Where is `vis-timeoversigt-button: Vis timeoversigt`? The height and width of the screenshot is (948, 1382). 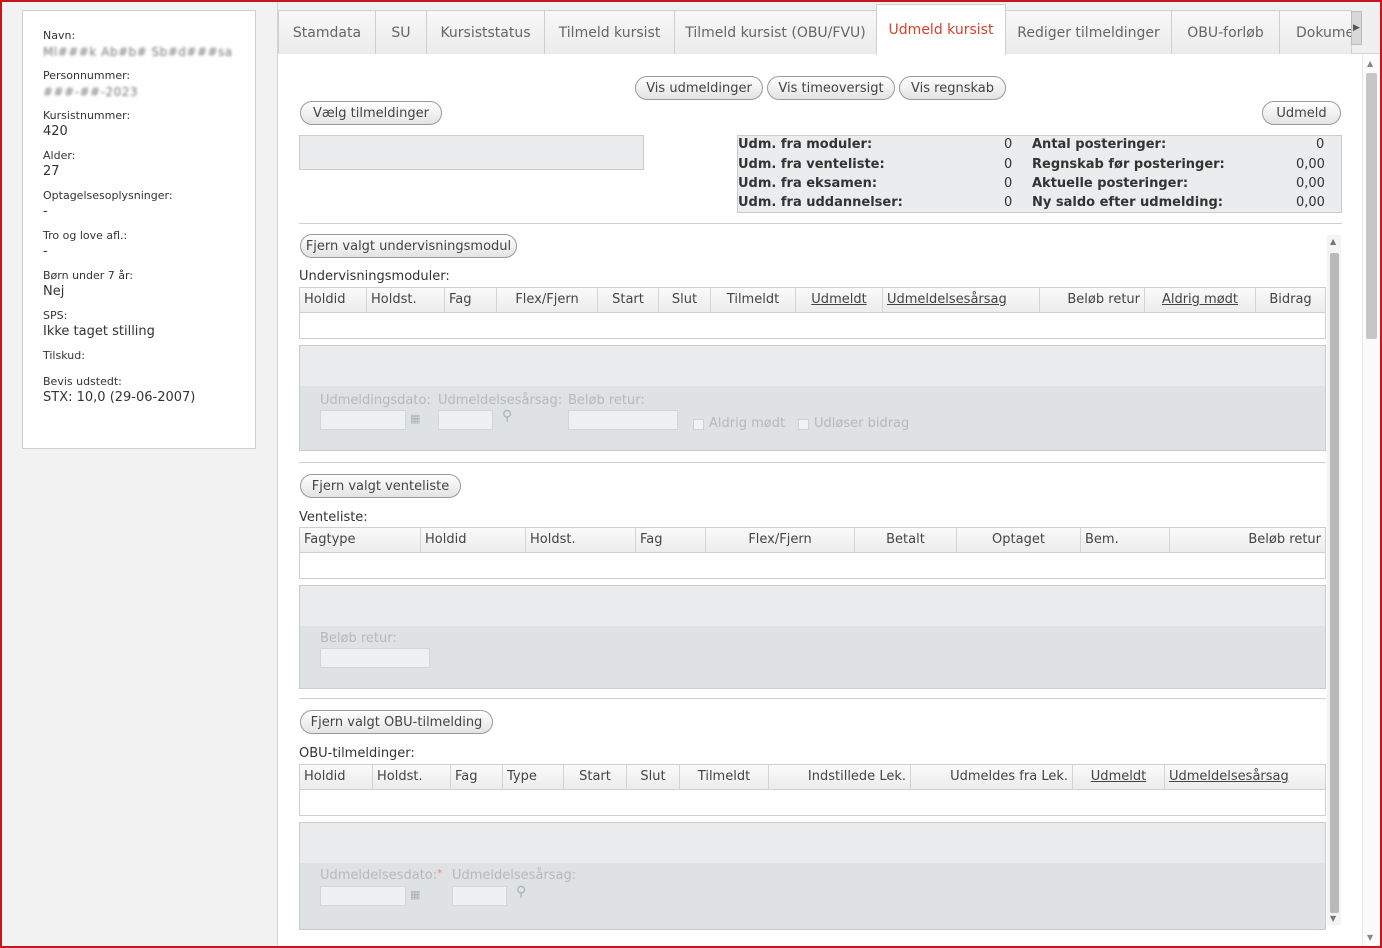
vis-timeoversigt-button: Vis timeoversigt is located at coordinates (831, 88).